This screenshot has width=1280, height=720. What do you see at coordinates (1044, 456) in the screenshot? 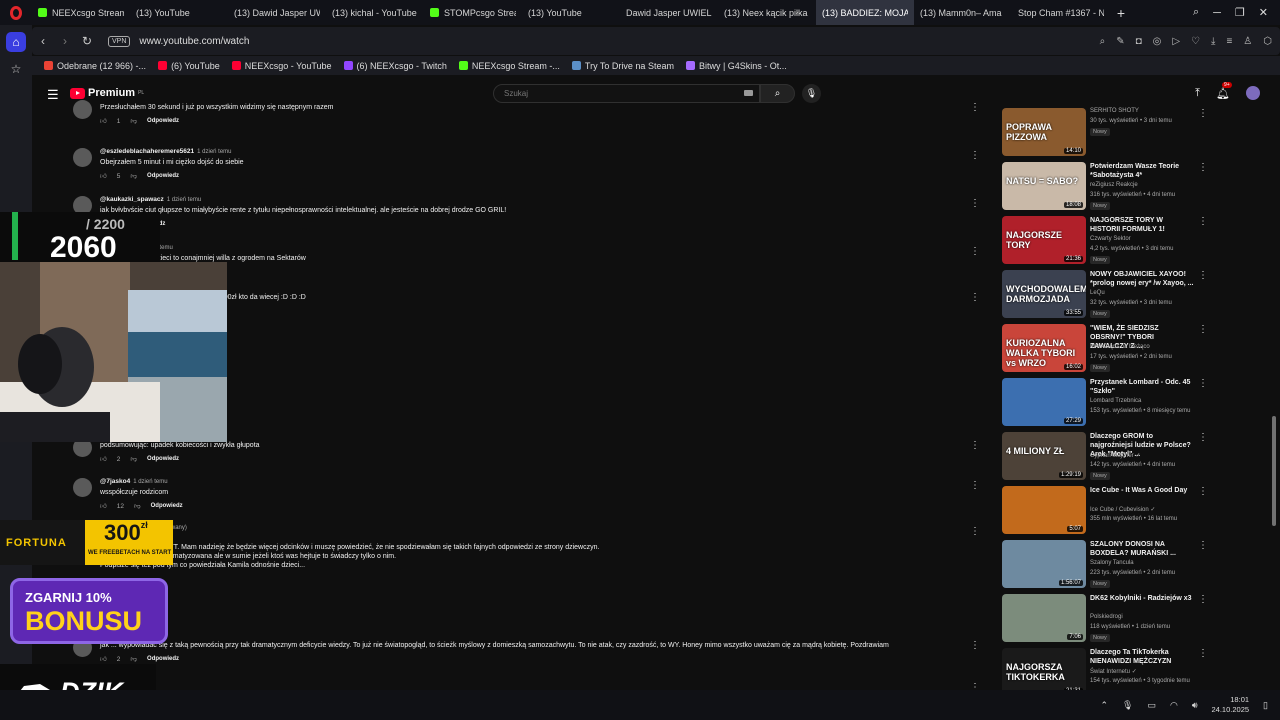
I see `video-thumbnail: 4 MILIONY ZŁ 1:29:19` at bounding box center [1044, 456].